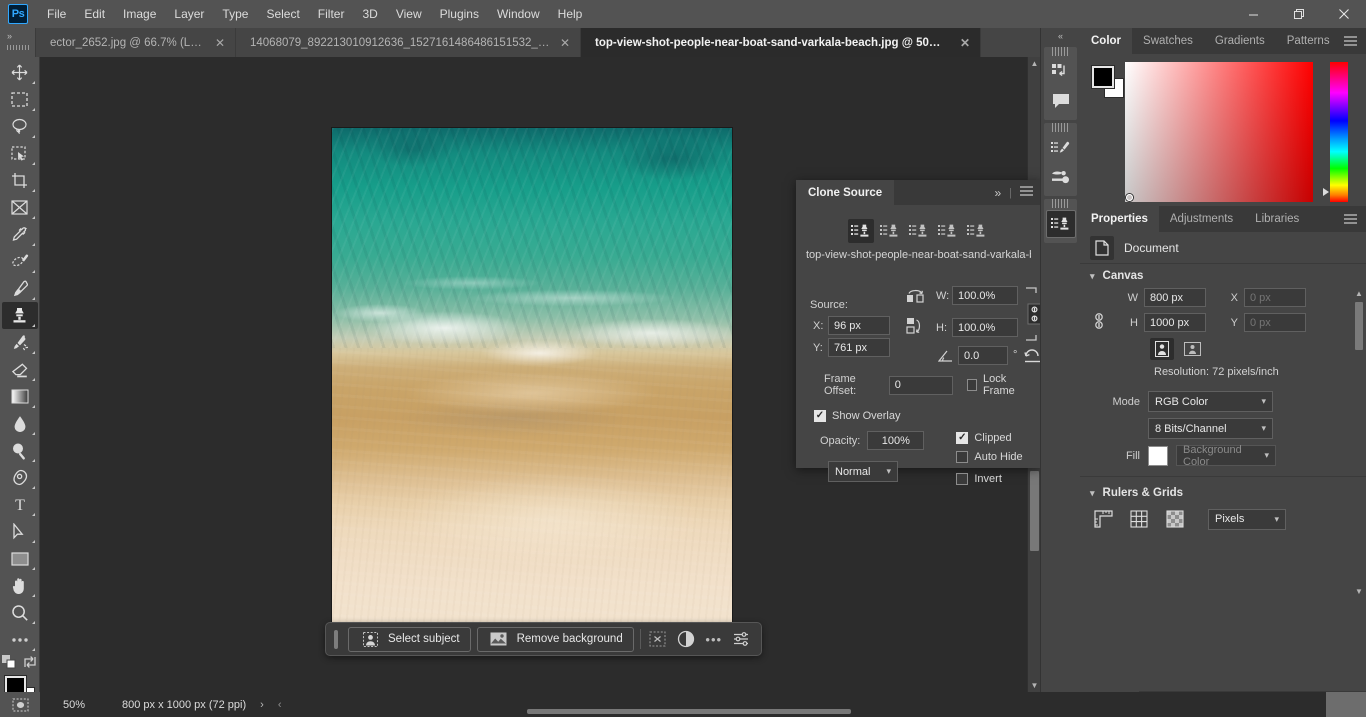  Describe the element at coordinates (1032, 356) in the screenshot. I see `reset-transform-icon` at that location.